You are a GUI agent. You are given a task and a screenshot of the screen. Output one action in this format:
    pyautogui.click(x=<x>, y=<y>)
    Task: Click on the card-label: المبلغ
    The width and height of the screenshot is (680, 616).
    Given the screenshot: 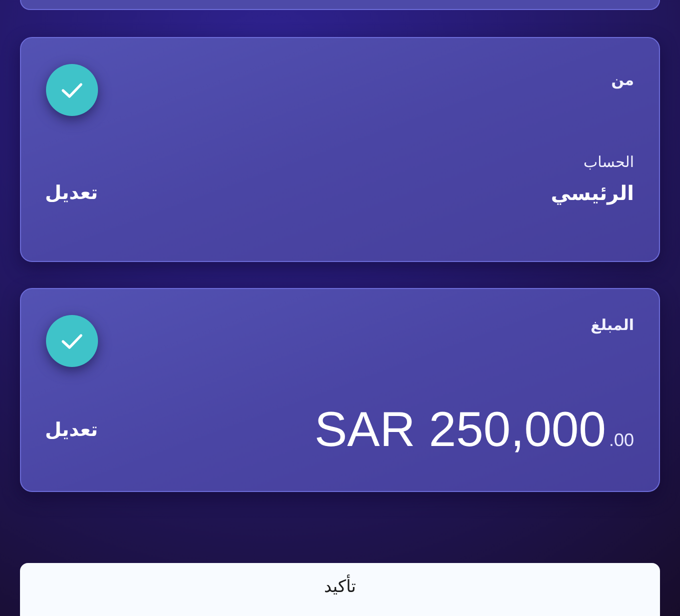 What is the action you would take?
    pyautogui.click(x=612, y=325)
    